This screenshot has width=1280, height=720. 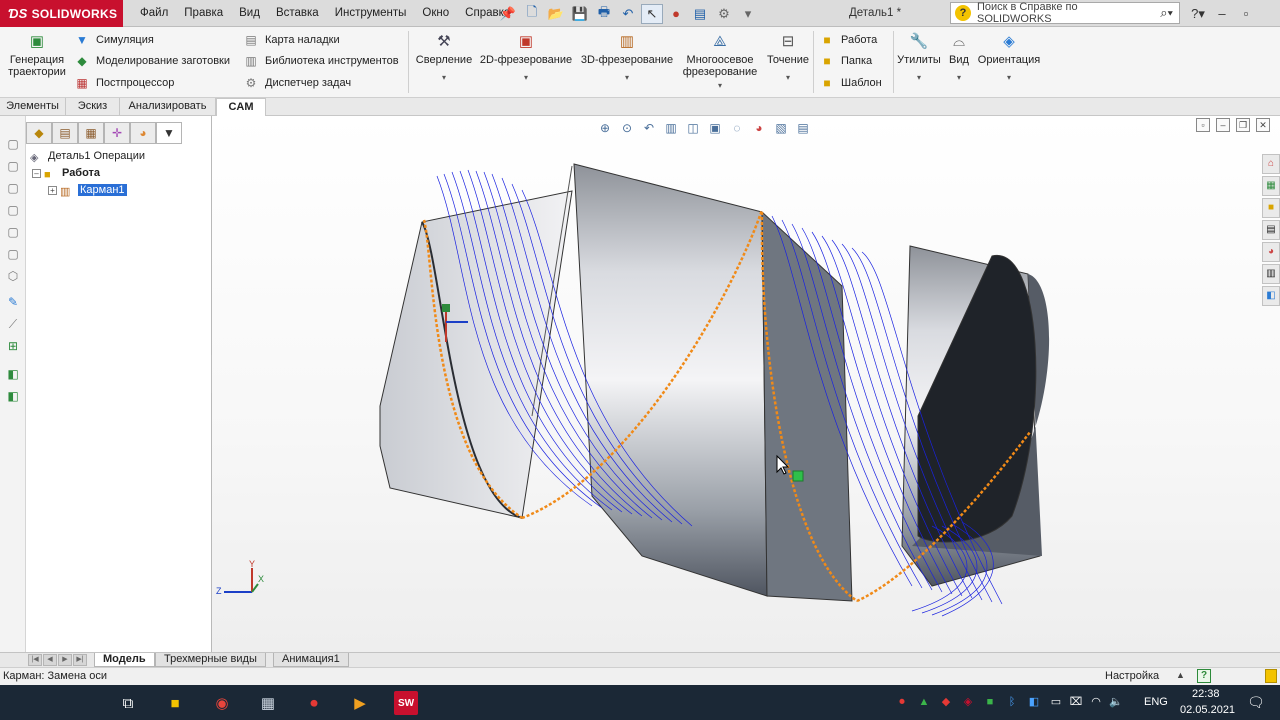 I want to click on tray-app-icon: ⌧, so click(x=1076, y=702).